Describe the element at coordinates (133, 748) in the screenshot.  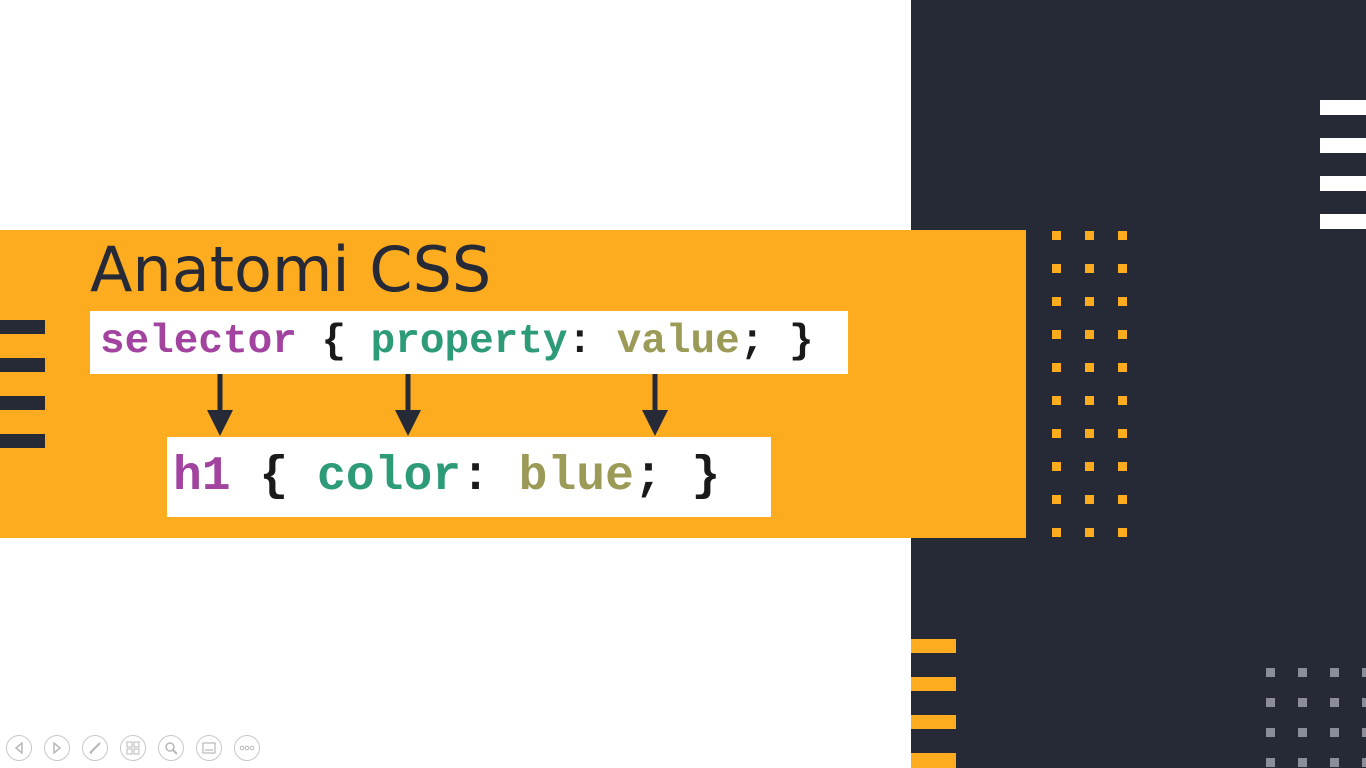
I see `slides-icon` at that location.